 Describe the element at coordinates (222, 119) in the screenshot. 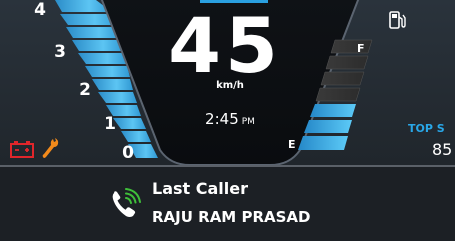

I see `clock-time: 2:45` at that location.